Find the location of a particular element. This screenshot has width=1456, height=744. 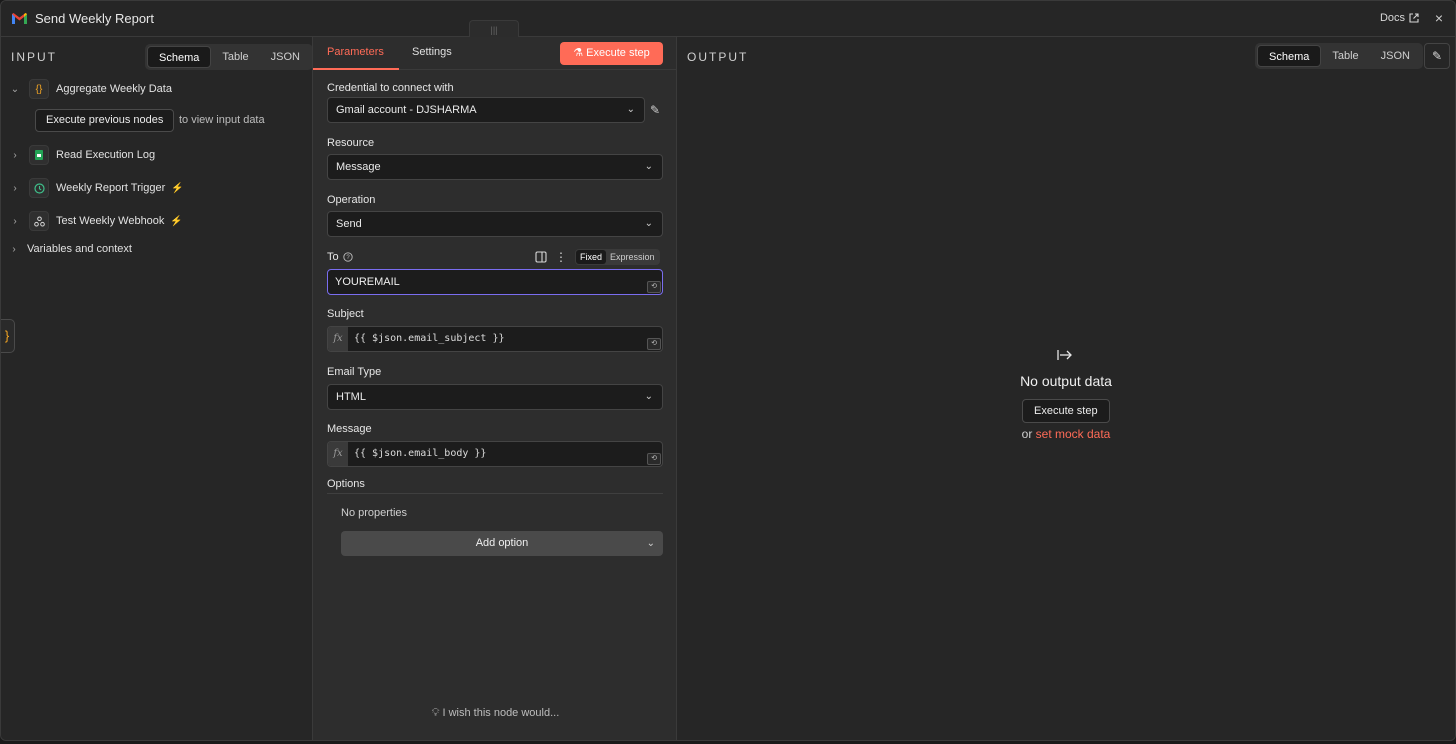

subject-value: {{ $json.email_subject }} is located at coordinates (429, 338).